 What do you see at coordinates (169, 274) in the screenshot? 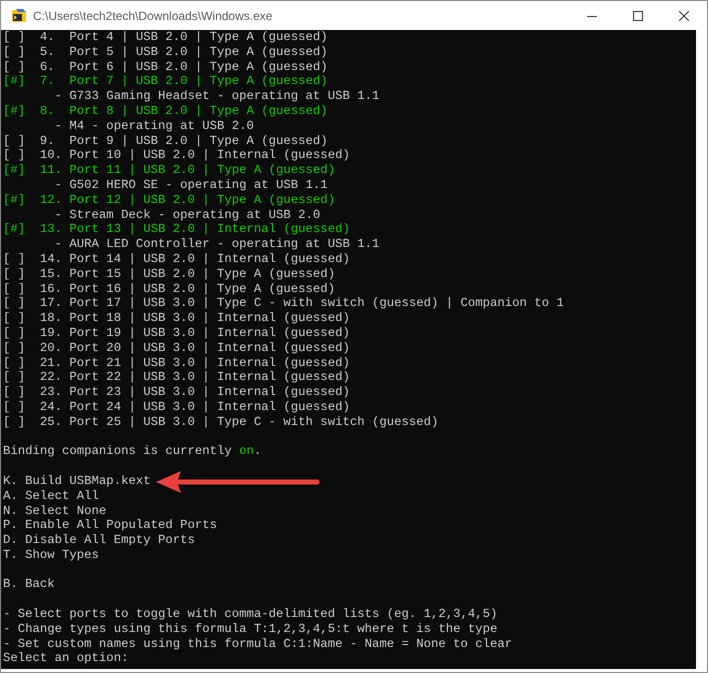
I see `port-row: [ ] 15. Port 15 | USB 2.0 | Type A (guessed)` at bounding box center [169, 274].